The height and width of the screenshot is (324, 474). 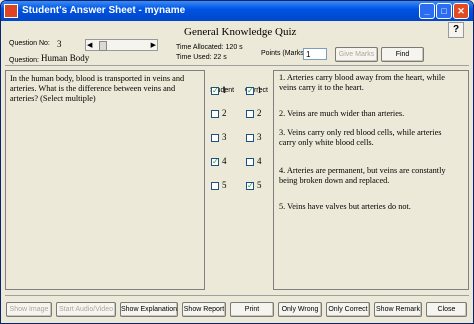 What do you see at coordinates (237, 65) in the screenshot?
I see `header-divider` at bounding box center [237, 65].